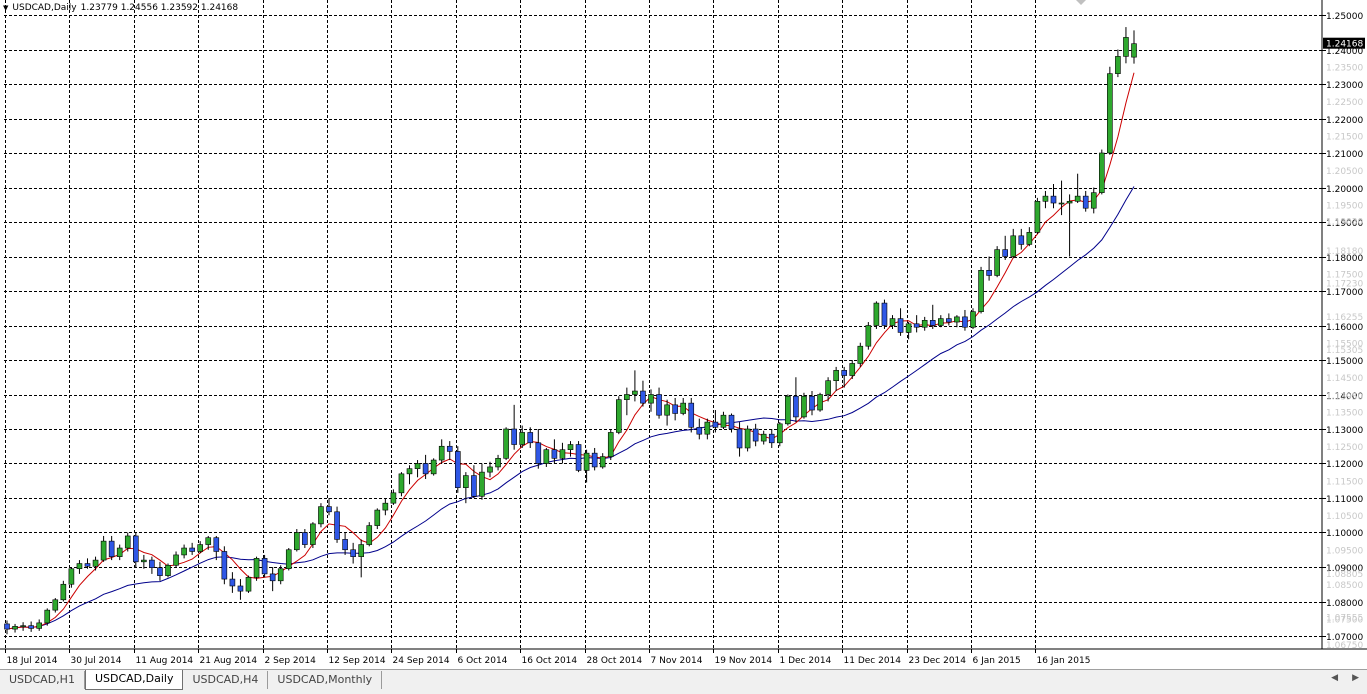 The width and height of the screenshot is (1367, 694). What do you see at coordinates (483, 661) in the screenshot?
I see `time-tick-label: 6 Oct 2014` at bounding box center [483, 661].